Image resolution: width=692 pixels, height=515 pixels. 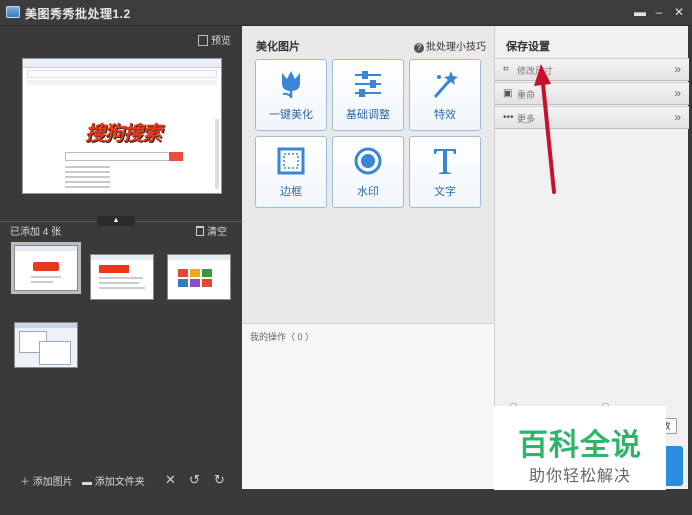 I want to click on add-images-label: 添加图片, so click(x=52, y=482).